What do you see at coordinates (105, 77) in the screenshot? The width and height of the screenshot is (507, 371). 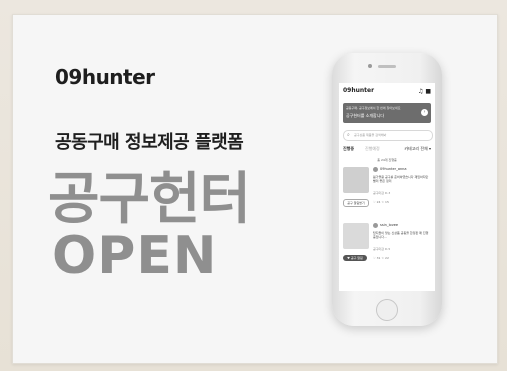 I see `brand-logo: 09hunter` at bounding box center [105, 77].